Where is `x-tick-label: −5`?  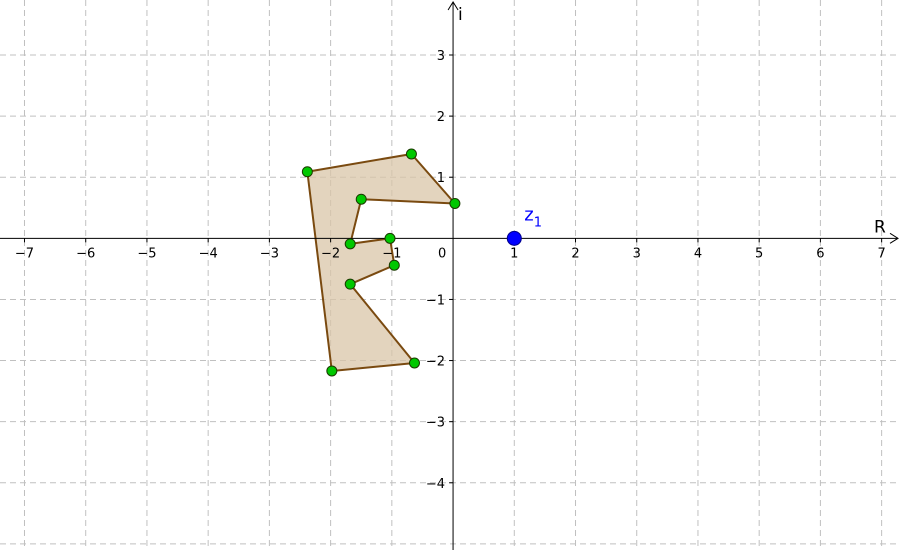
x-tick-label: −5 is located at coordinates (146, 253).